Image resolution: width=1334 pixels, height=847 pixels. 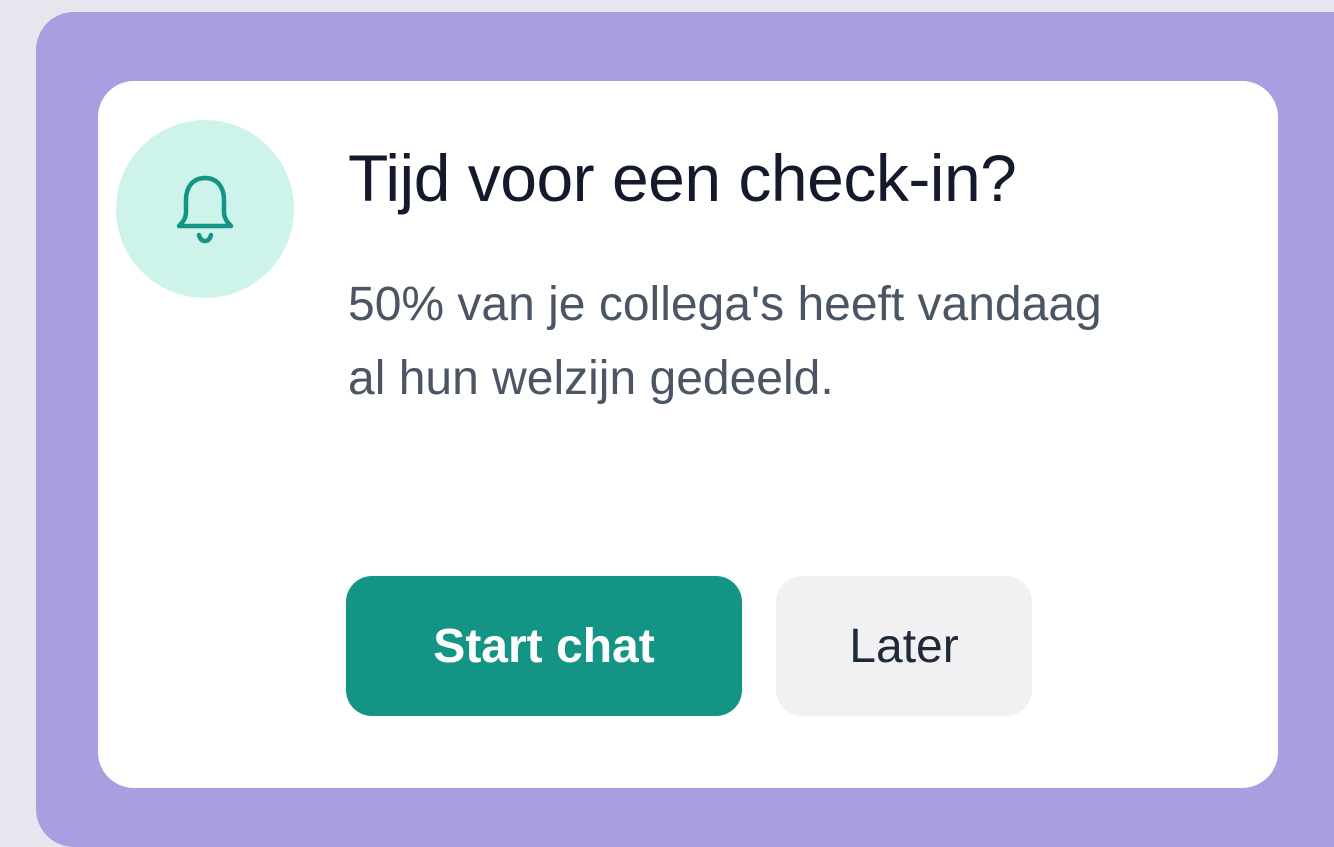 I want to click on start-chat-button: Start chat, so click(x=544, y=646).